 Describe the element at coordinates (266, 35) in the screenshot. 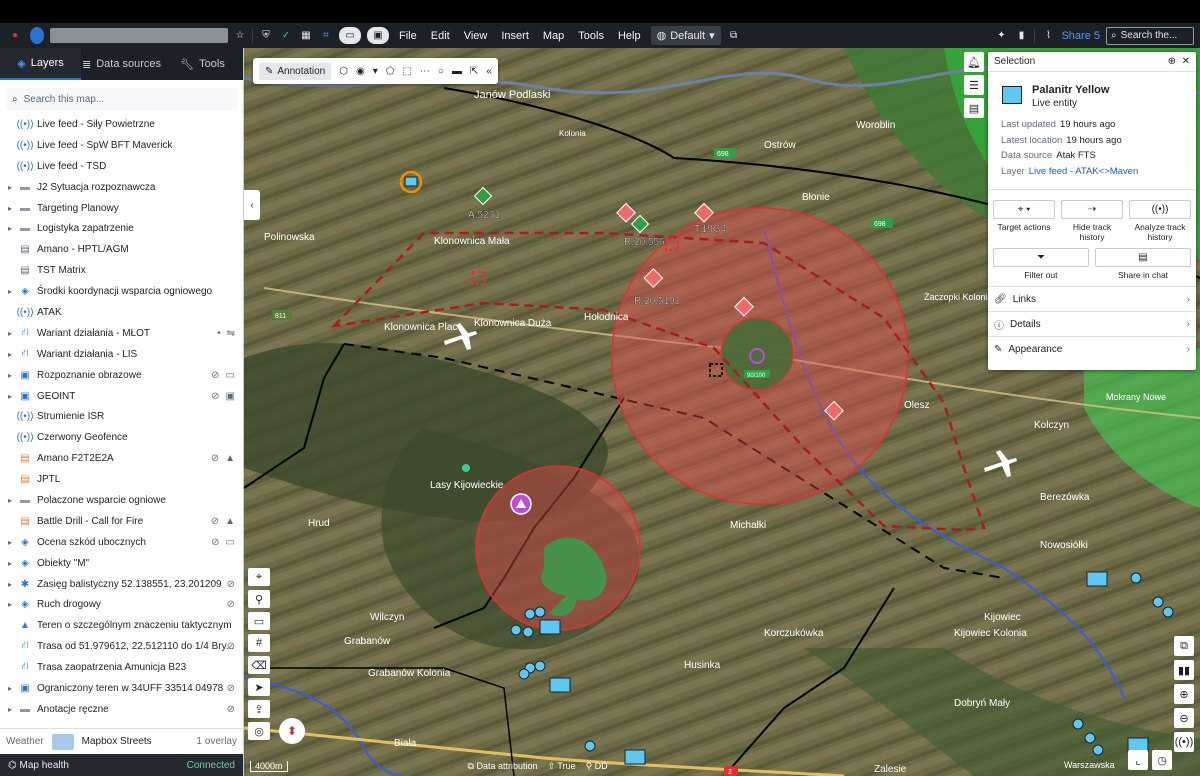

I see `shield-icon: ⛨` at that location.